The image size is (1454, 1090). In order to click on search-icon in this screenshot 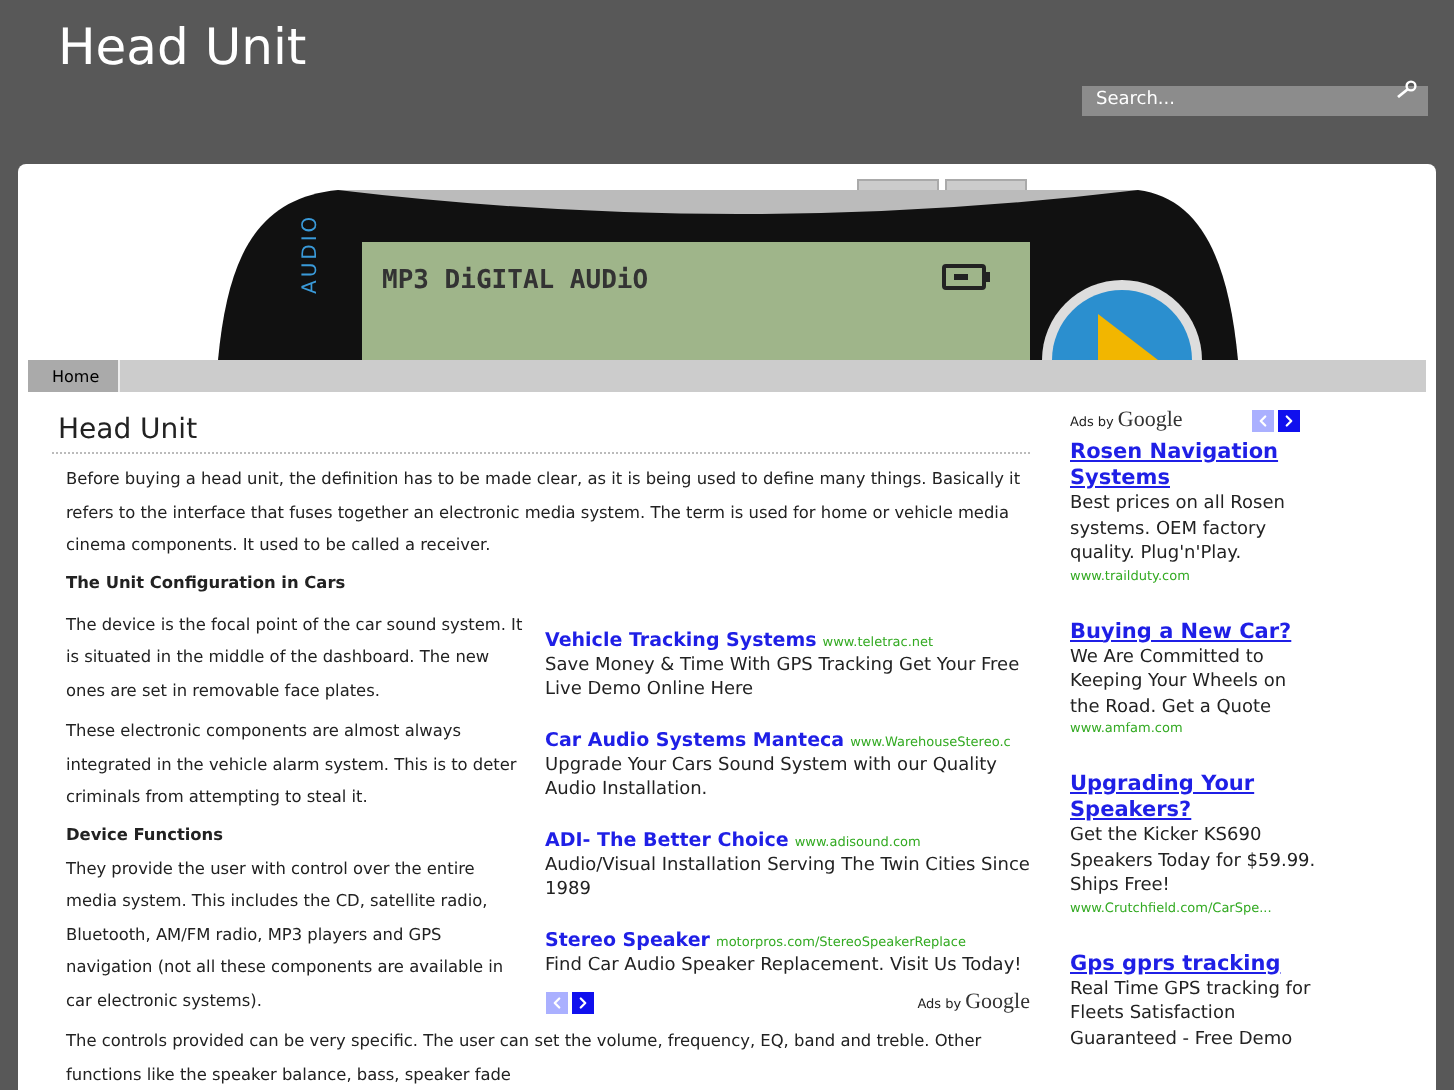, I will do `click(1407, 89)`.